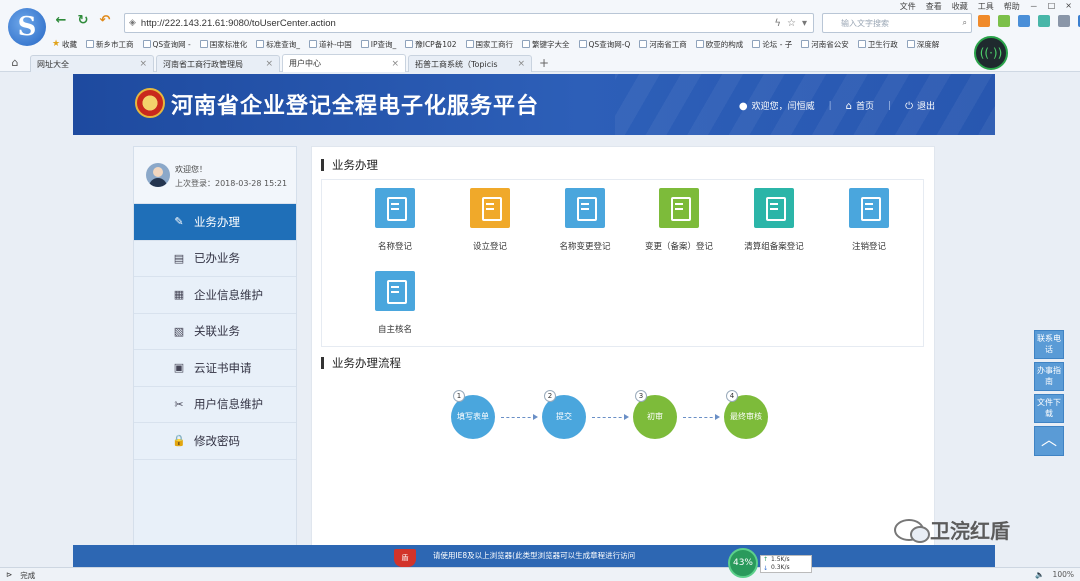  I want to click on bookmark-item: 国家工商行, so click(489, 44).